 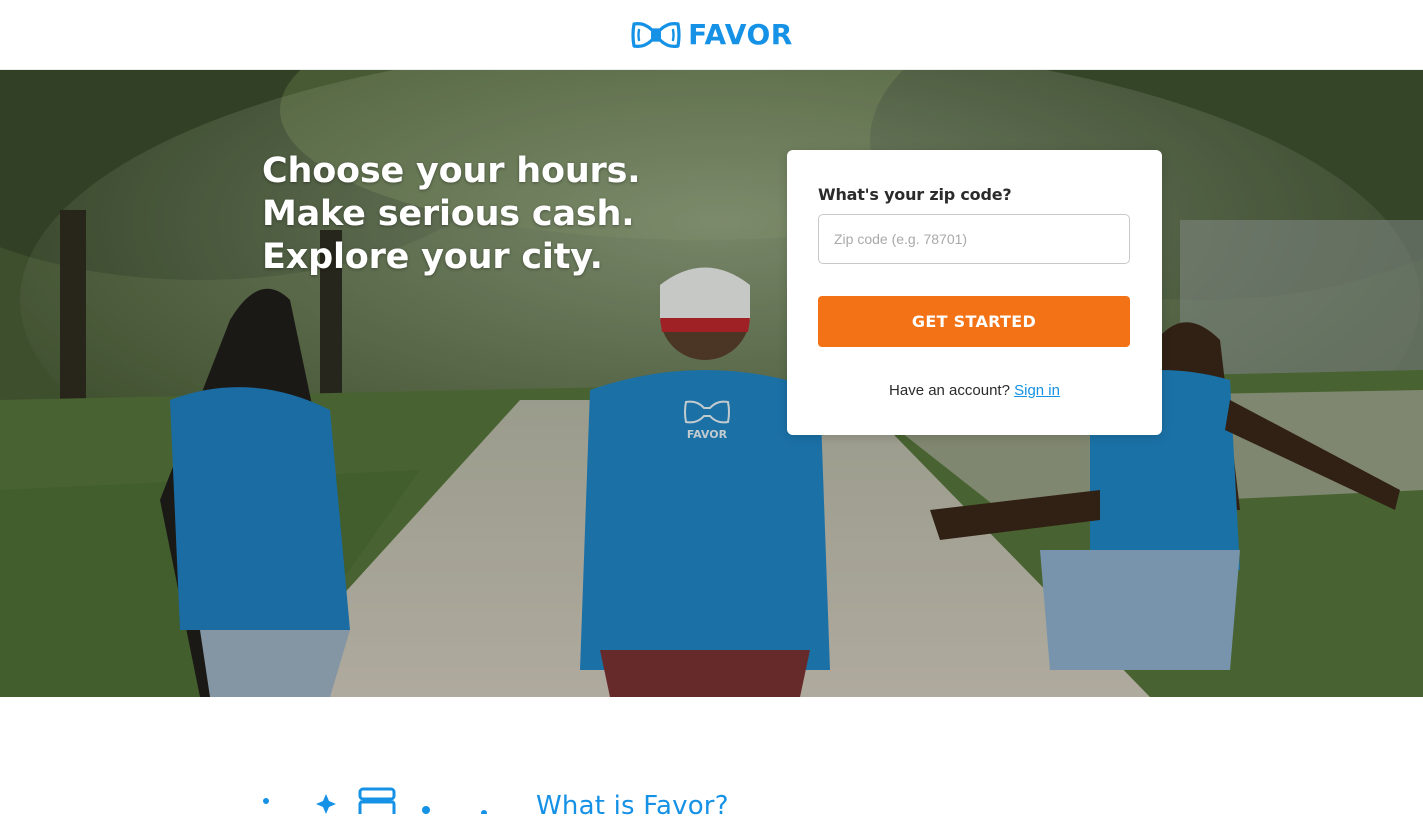 I want to click on top-navbar: FAVOR, so click(x=711, y=35).